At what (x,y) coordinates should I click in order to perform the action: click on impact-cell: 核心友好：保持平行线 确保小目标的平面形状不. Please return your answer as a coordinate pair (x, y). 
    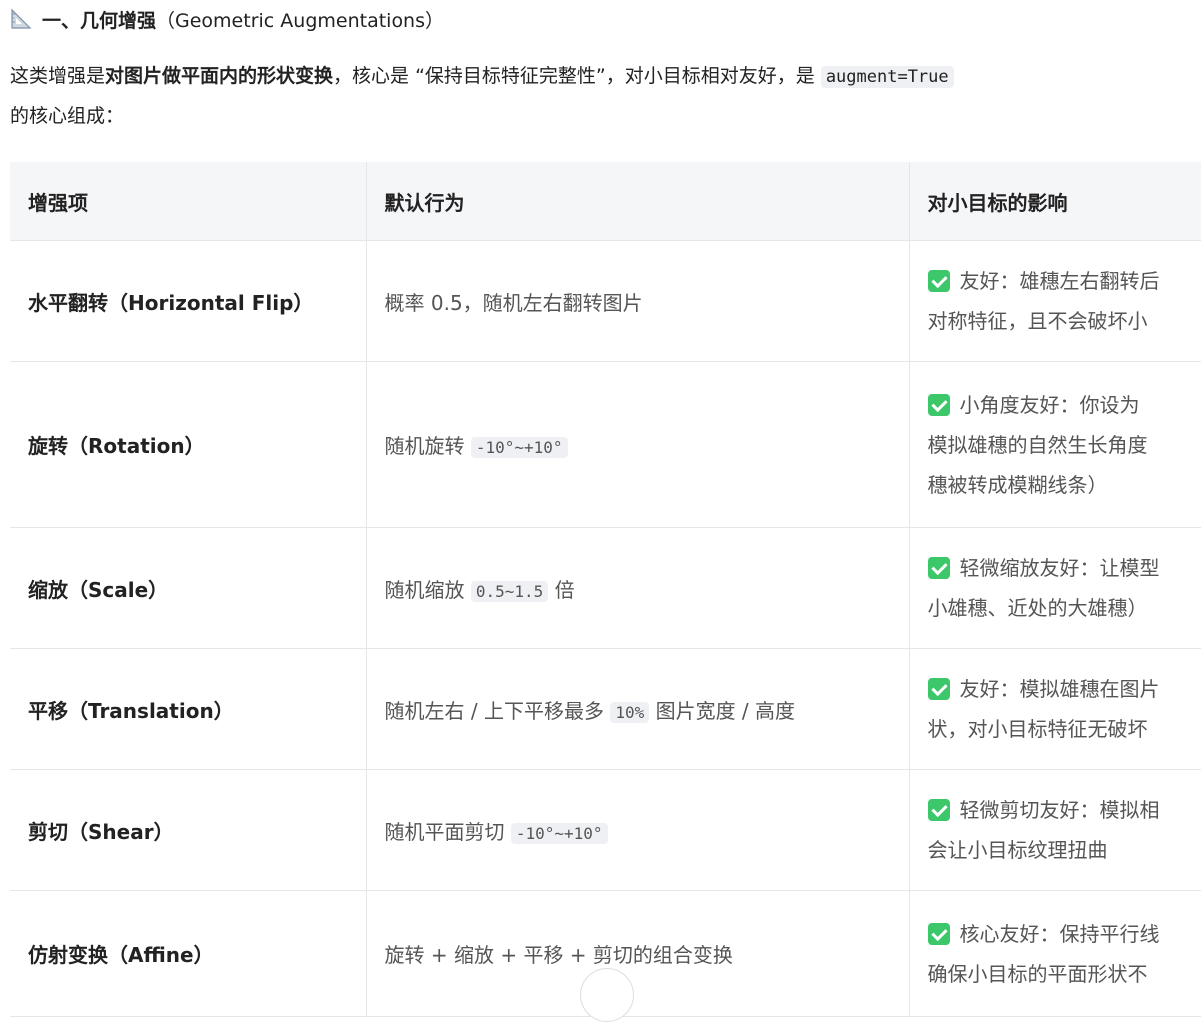
    Looking at the image, I should click on (1055, 954).